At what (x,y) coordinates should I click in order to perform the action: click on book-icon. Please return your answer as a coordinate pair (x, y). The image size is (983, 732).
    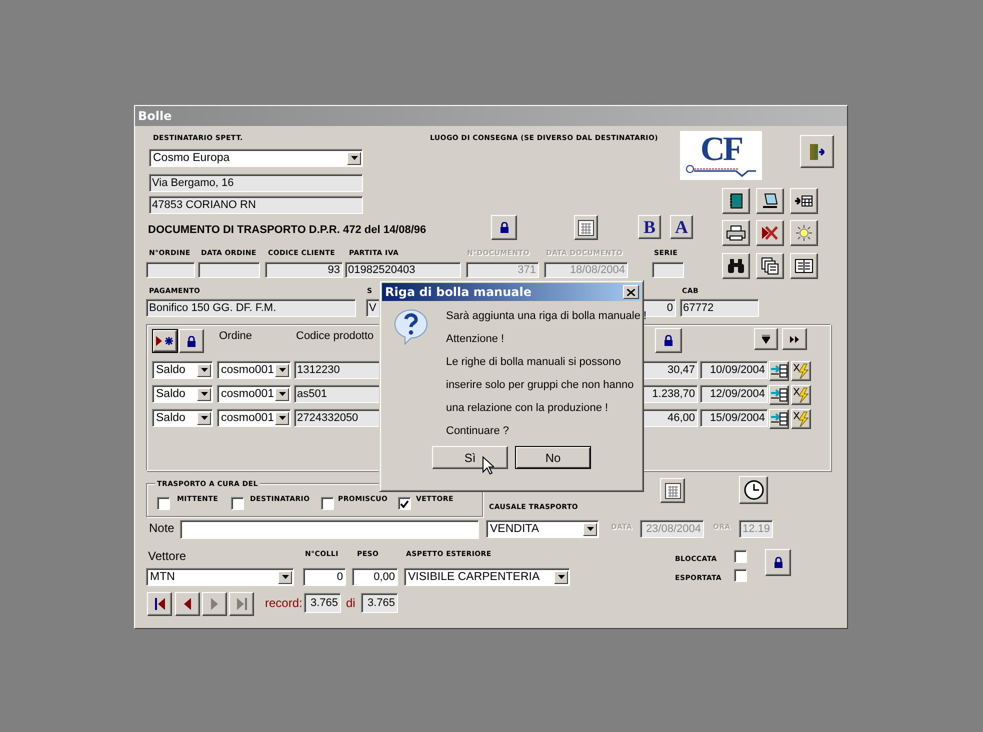
    Looking at the image, I should click on (736, 201).